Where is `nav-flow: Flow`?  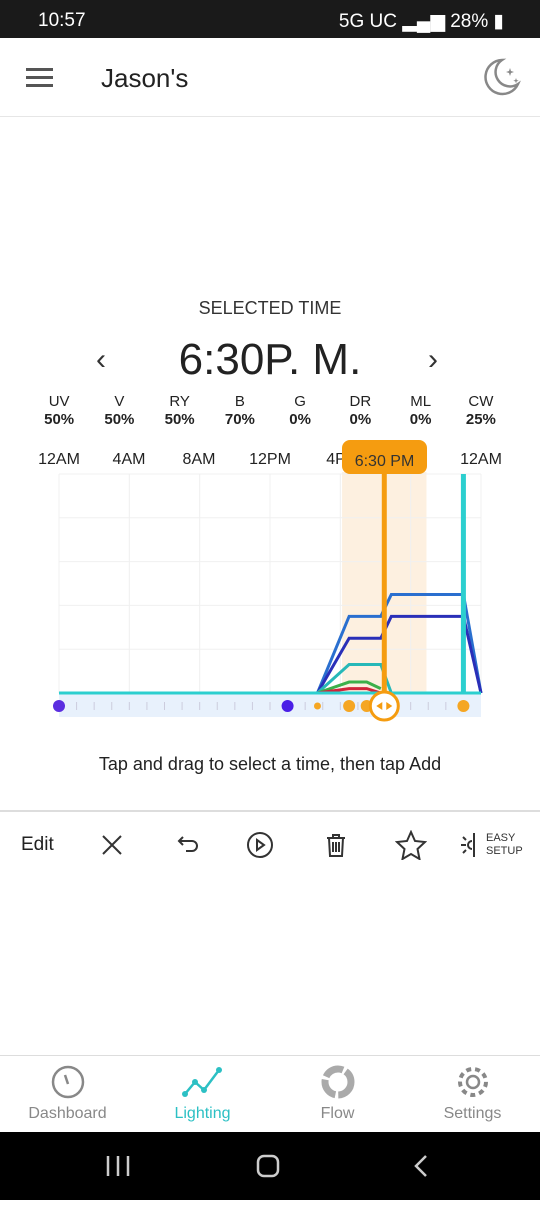 nav-flow: Flow is located at coordinates (337, 1094).